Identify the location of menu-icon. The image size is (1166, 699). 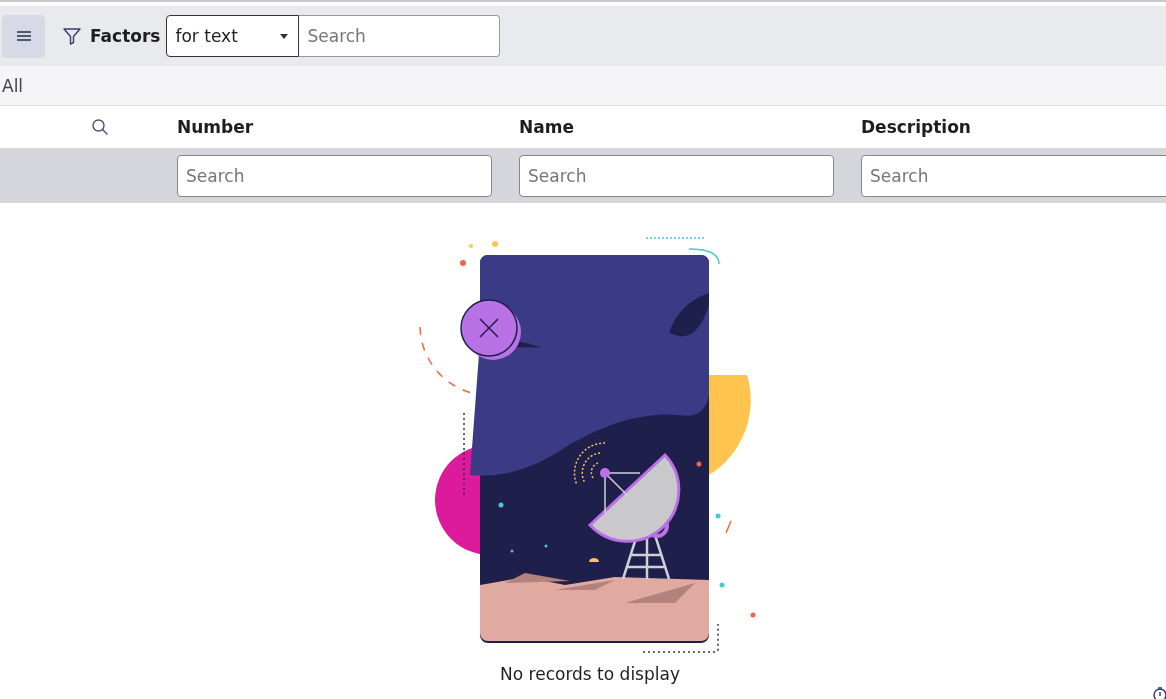
(23, 36).